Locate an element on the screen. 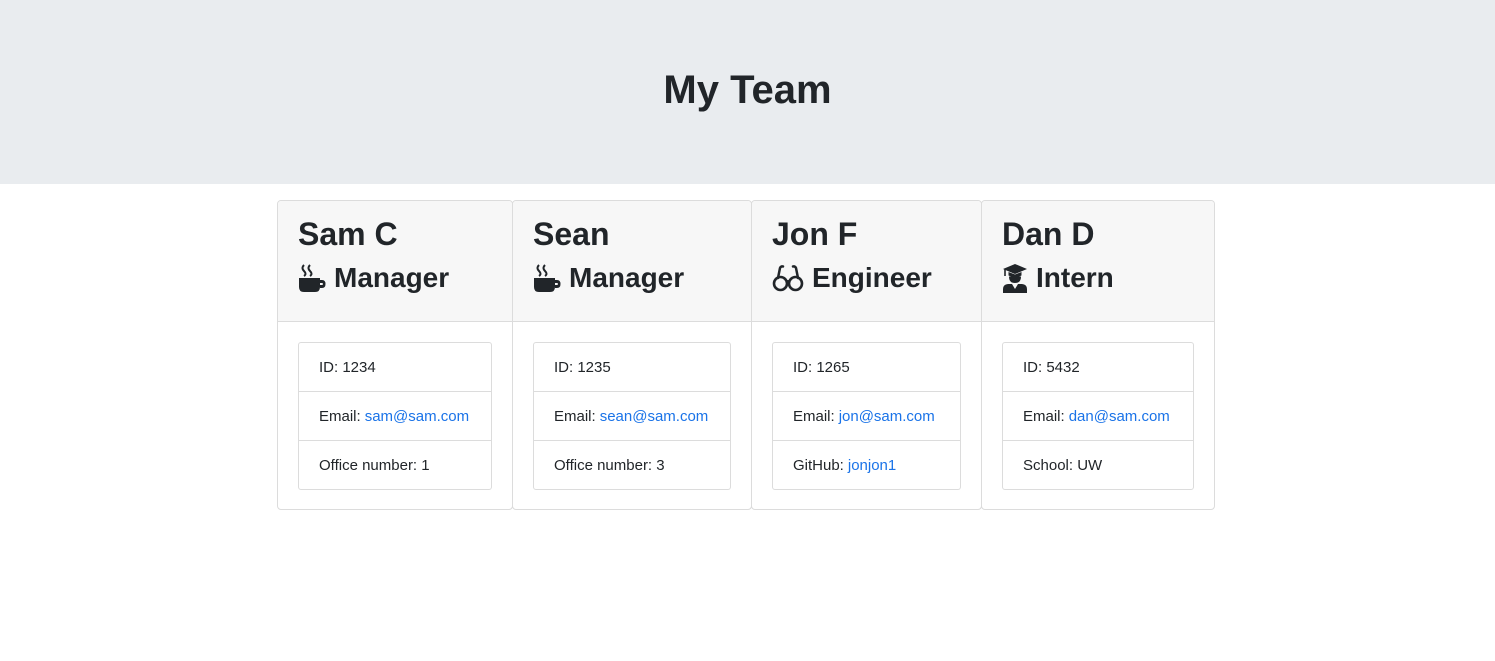  email-row: Email: jon@sam.com is located at coordinates (866, 416).